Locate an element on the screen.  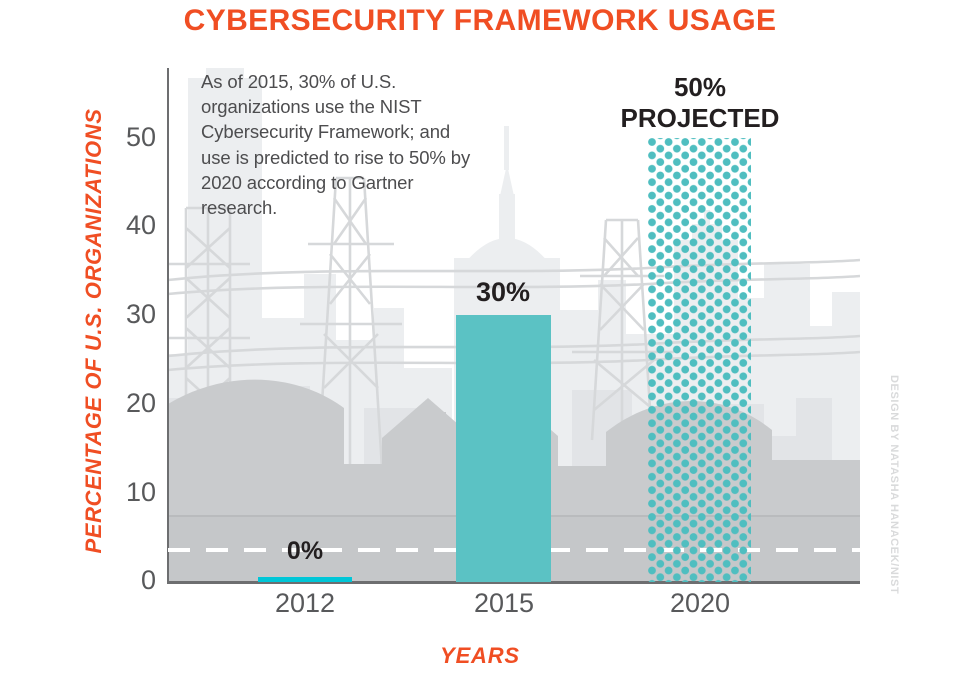
y-axis-title: PERCENTAGE OF U.S. ORGANIZATIONS is located at coordinates (93, 331).